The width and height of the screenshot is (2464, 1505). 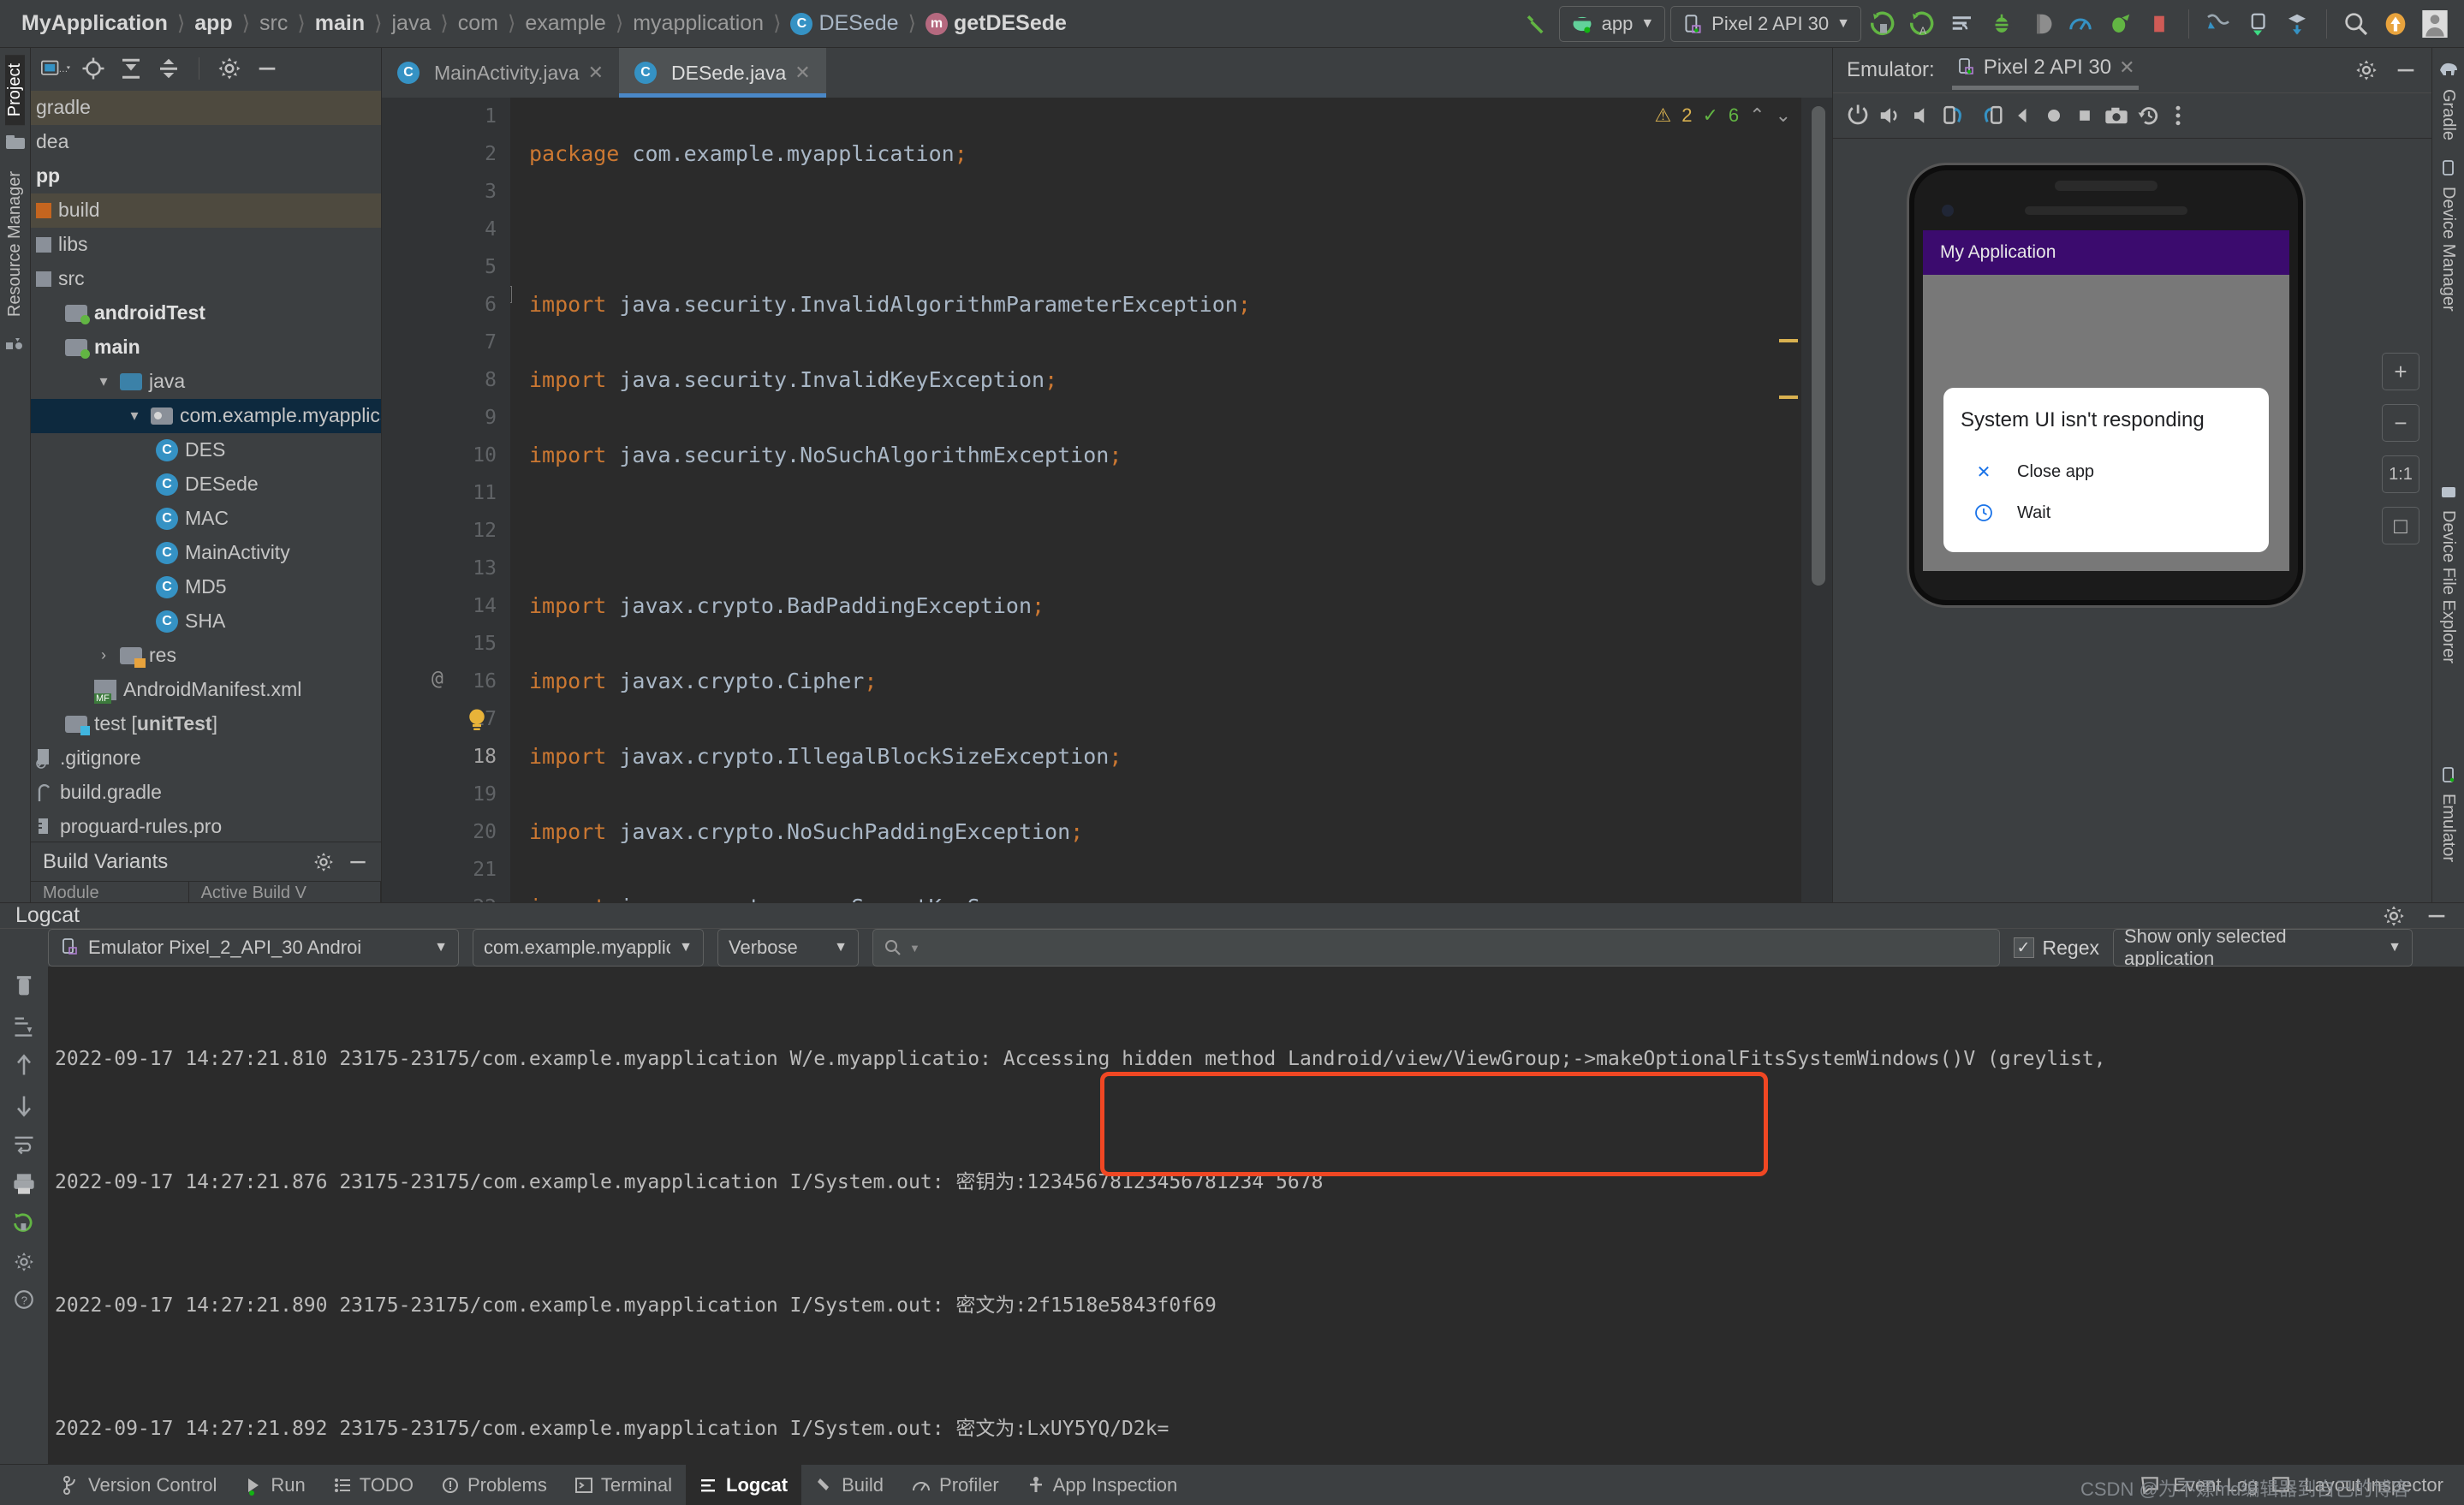 I want to click on breadcrumb-item-example: example, so click(x=565, y=23).